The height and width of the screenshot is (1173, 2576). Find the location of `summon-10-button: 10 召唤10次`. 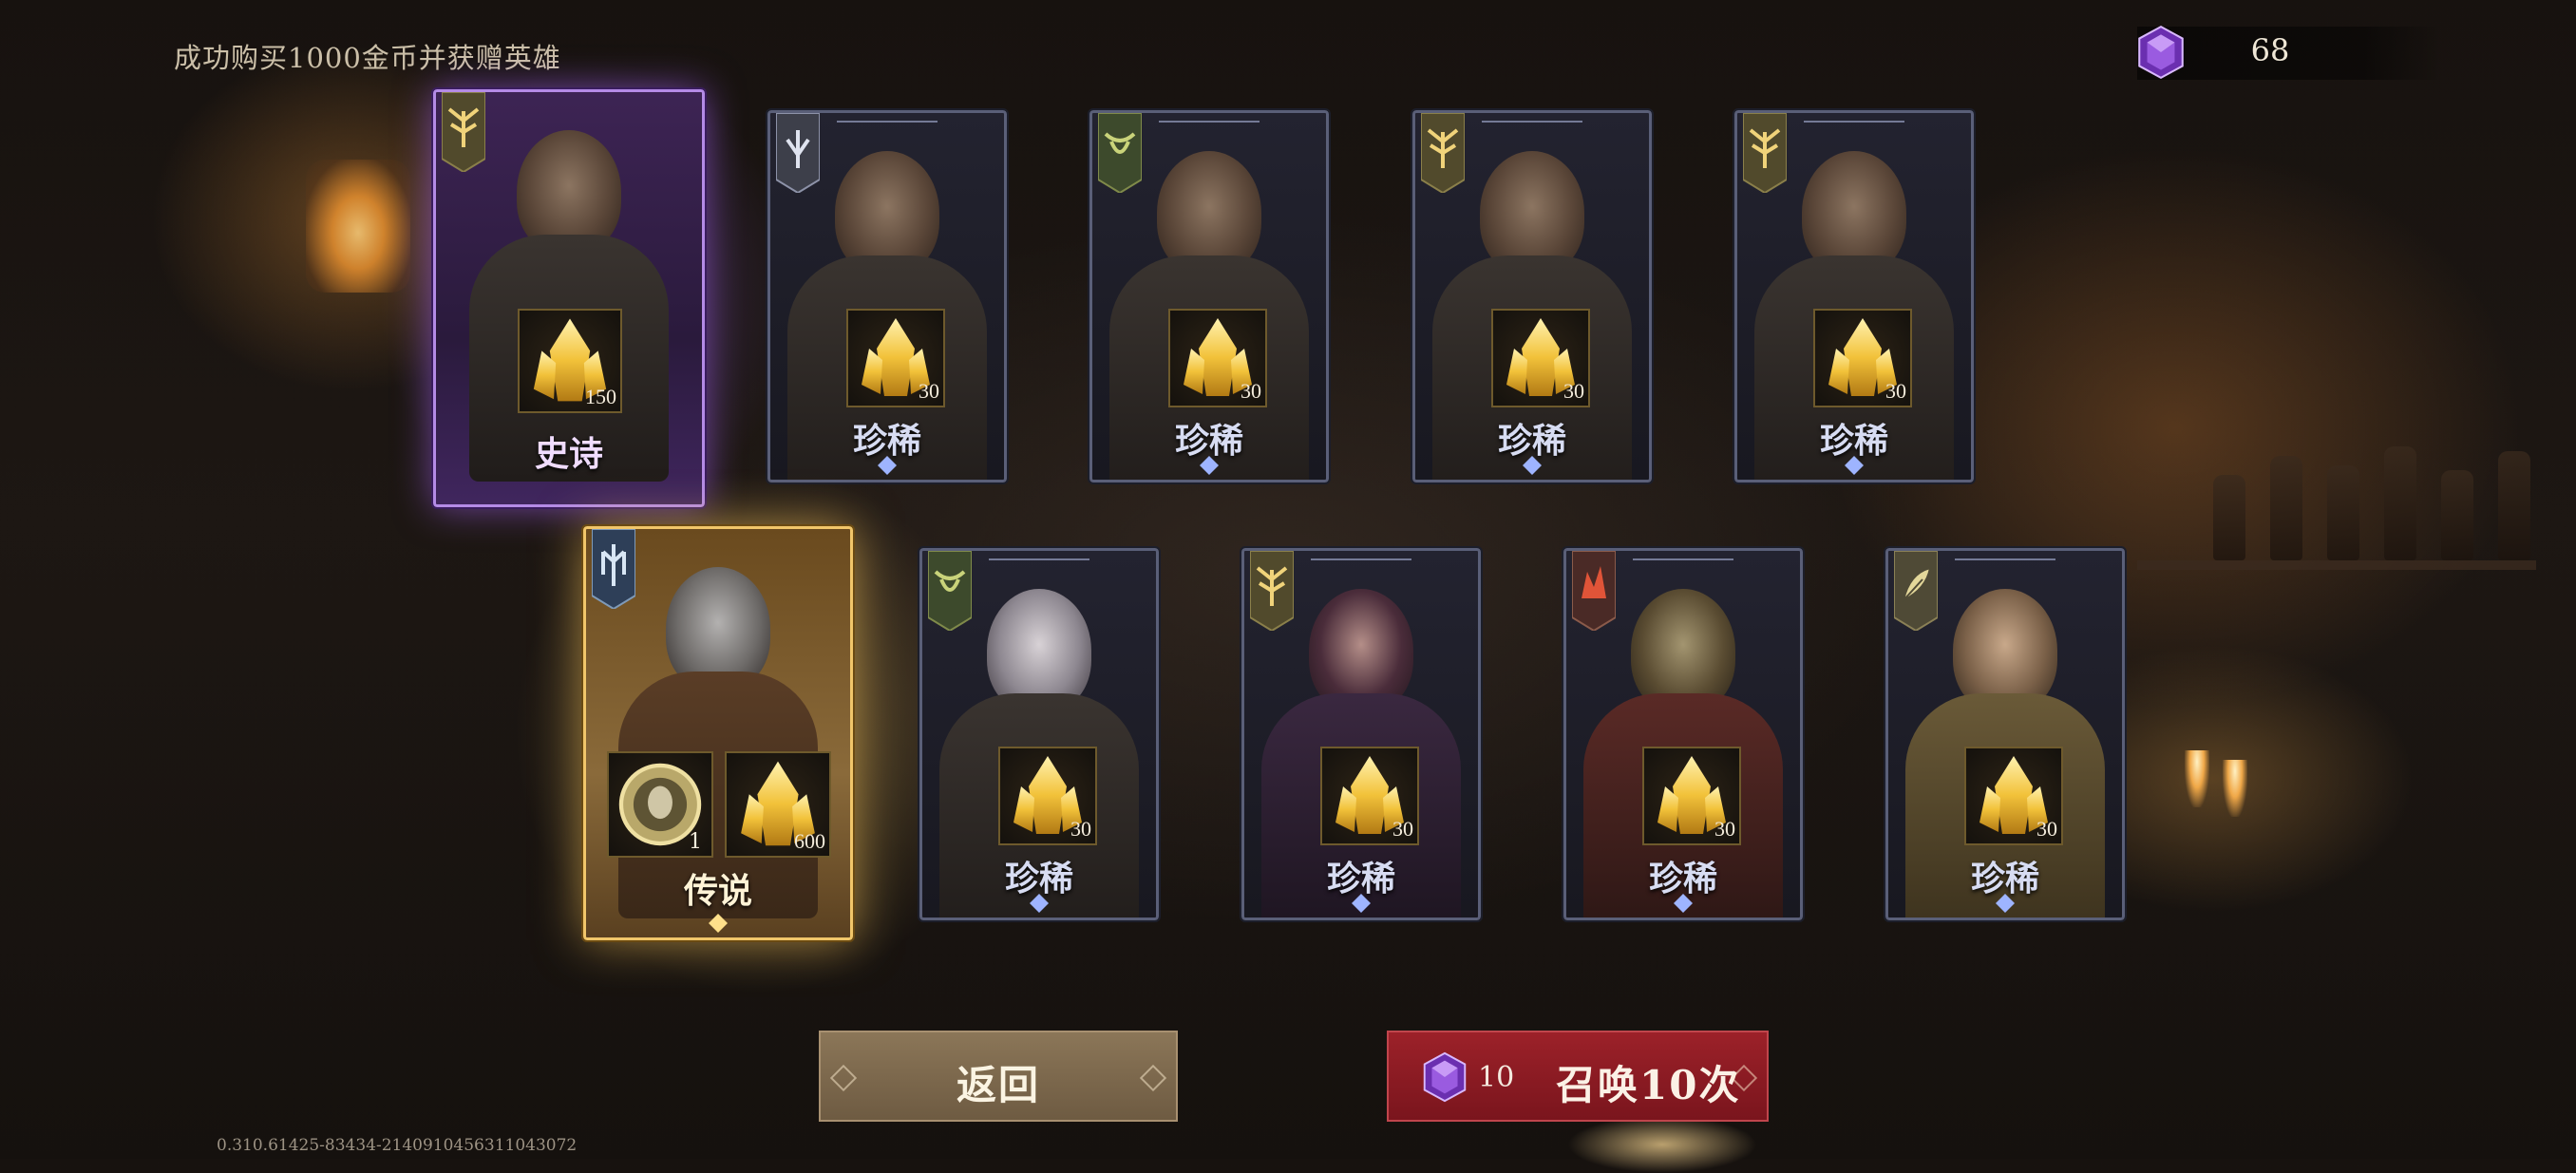

summon-10-button: 10 召唤10次 is located at coordinates (1578, 1076).